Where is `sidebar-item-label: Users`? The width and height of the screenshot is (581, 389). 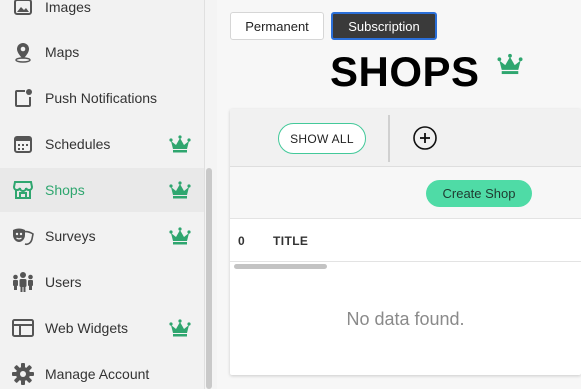
sidebar-item-label: Users is located at coordinates (63, 282).